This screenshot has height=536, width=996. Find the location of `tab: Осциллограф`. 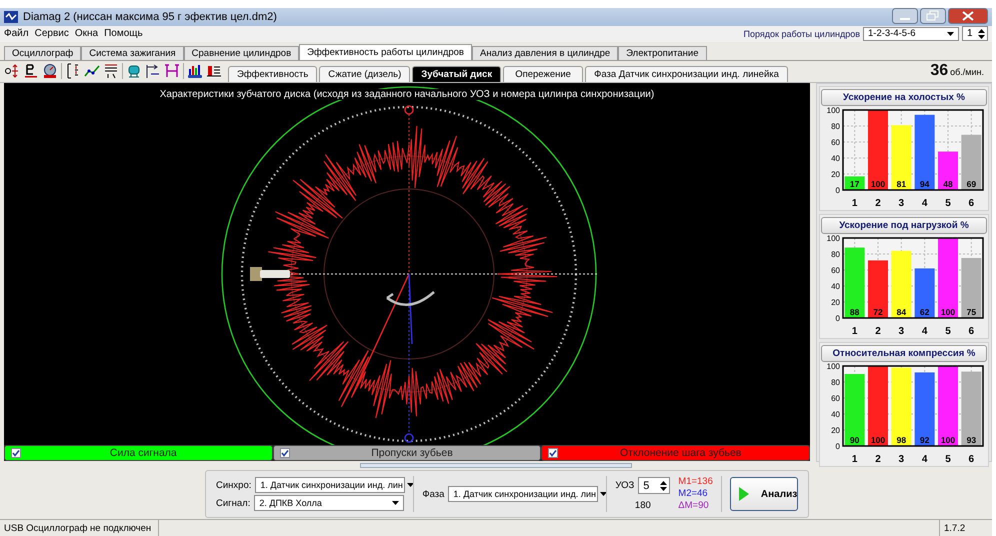

tab: Осциллограф is located at coordinates (43, 53).